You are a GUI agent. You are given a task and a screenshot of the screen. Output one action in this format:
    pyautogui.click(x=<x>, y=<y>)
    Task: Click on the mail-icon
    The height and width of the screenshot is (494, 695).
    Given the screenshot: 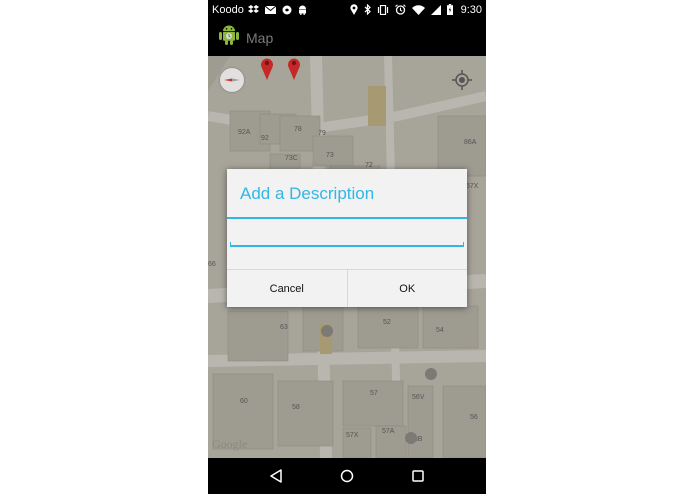 What is the action you would take?
    pyautogui.click(x=270, y=9)
    